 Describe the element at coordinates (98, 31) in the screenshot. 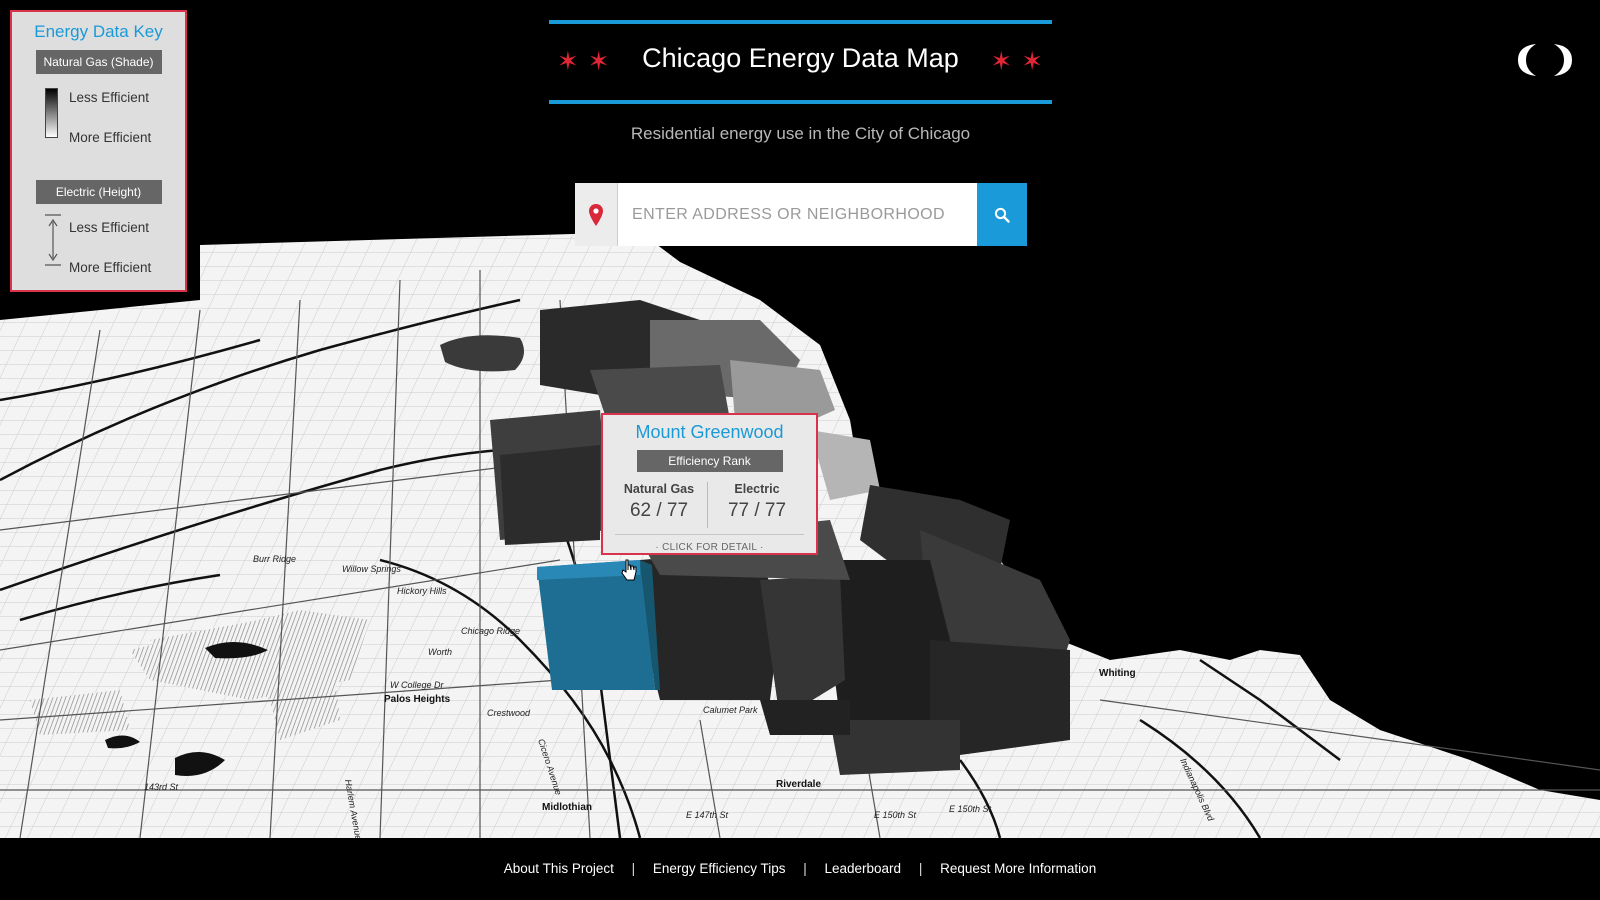

I see `legend-title: Energy Data Key` at that location.